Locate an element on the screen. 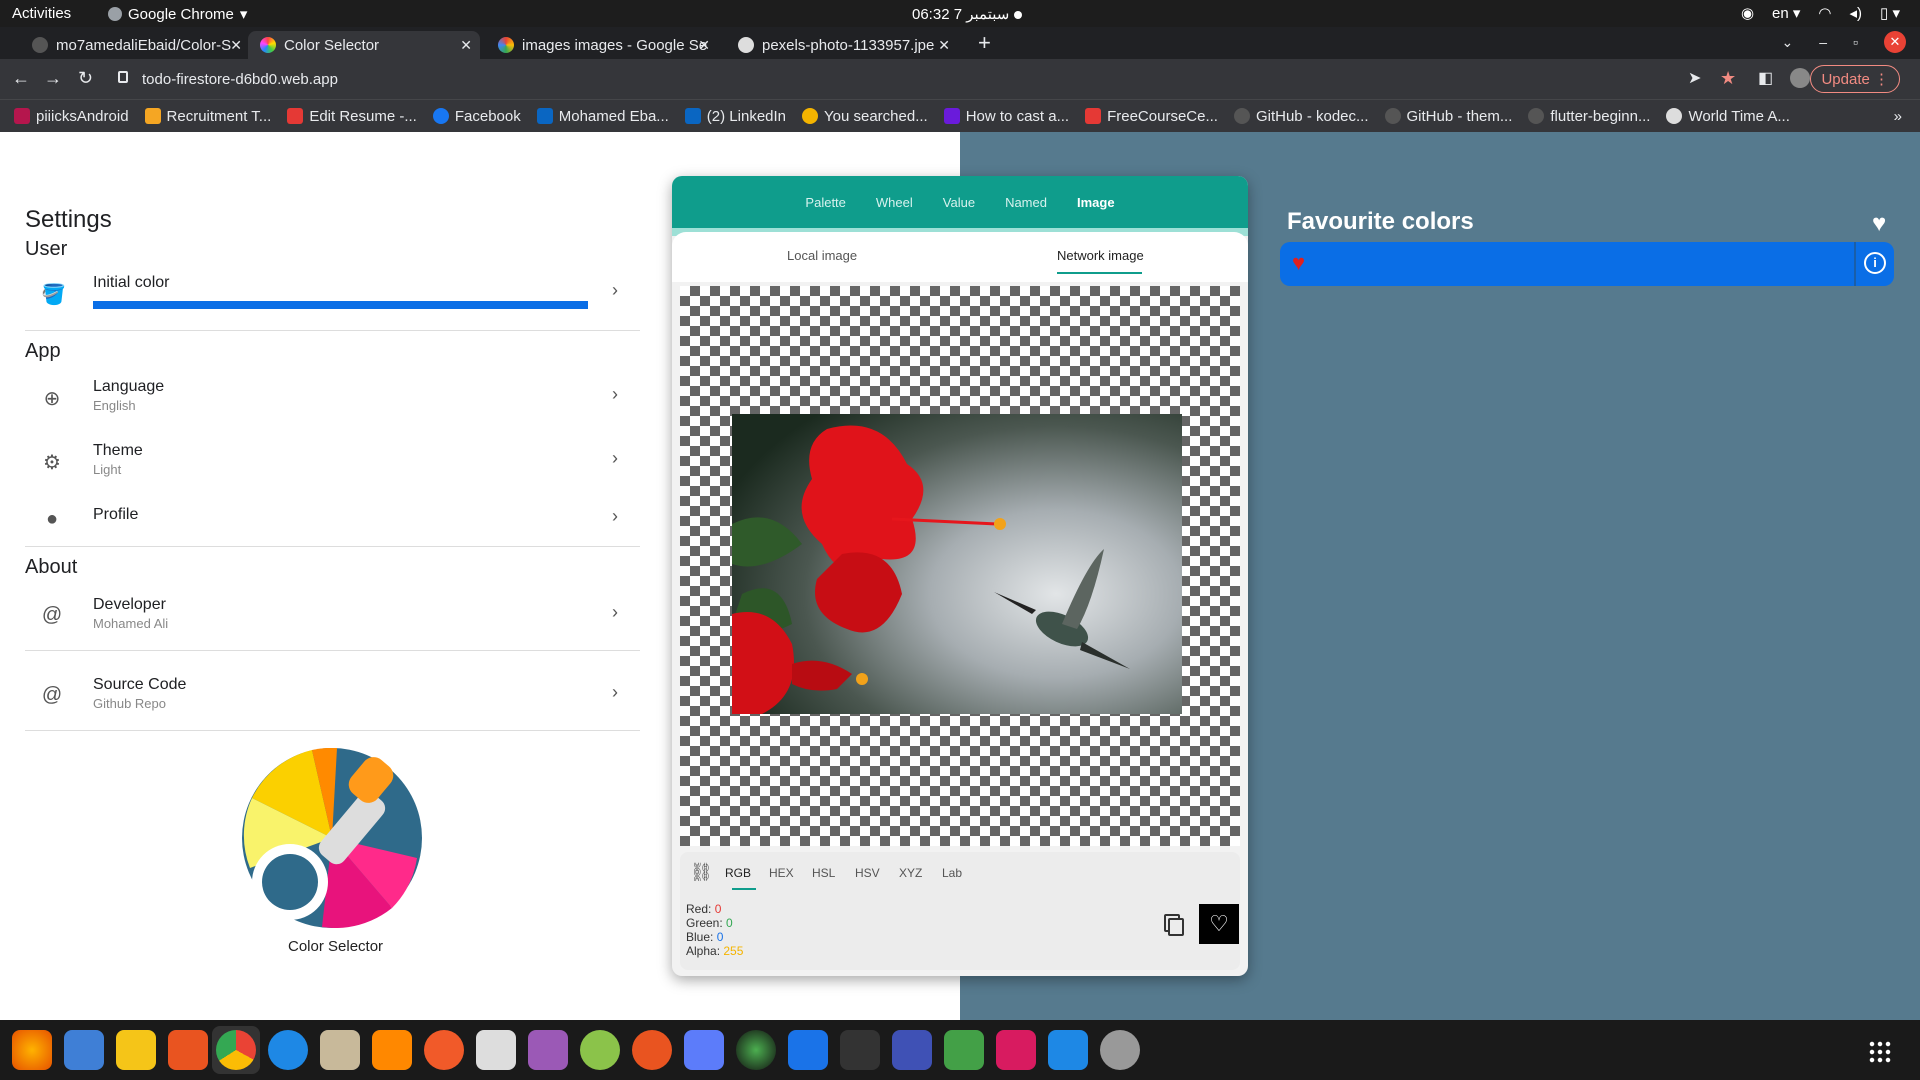 This screenshot has height=1080, width=1920. tab-palette: Palette is located at coordinates (825, 202).